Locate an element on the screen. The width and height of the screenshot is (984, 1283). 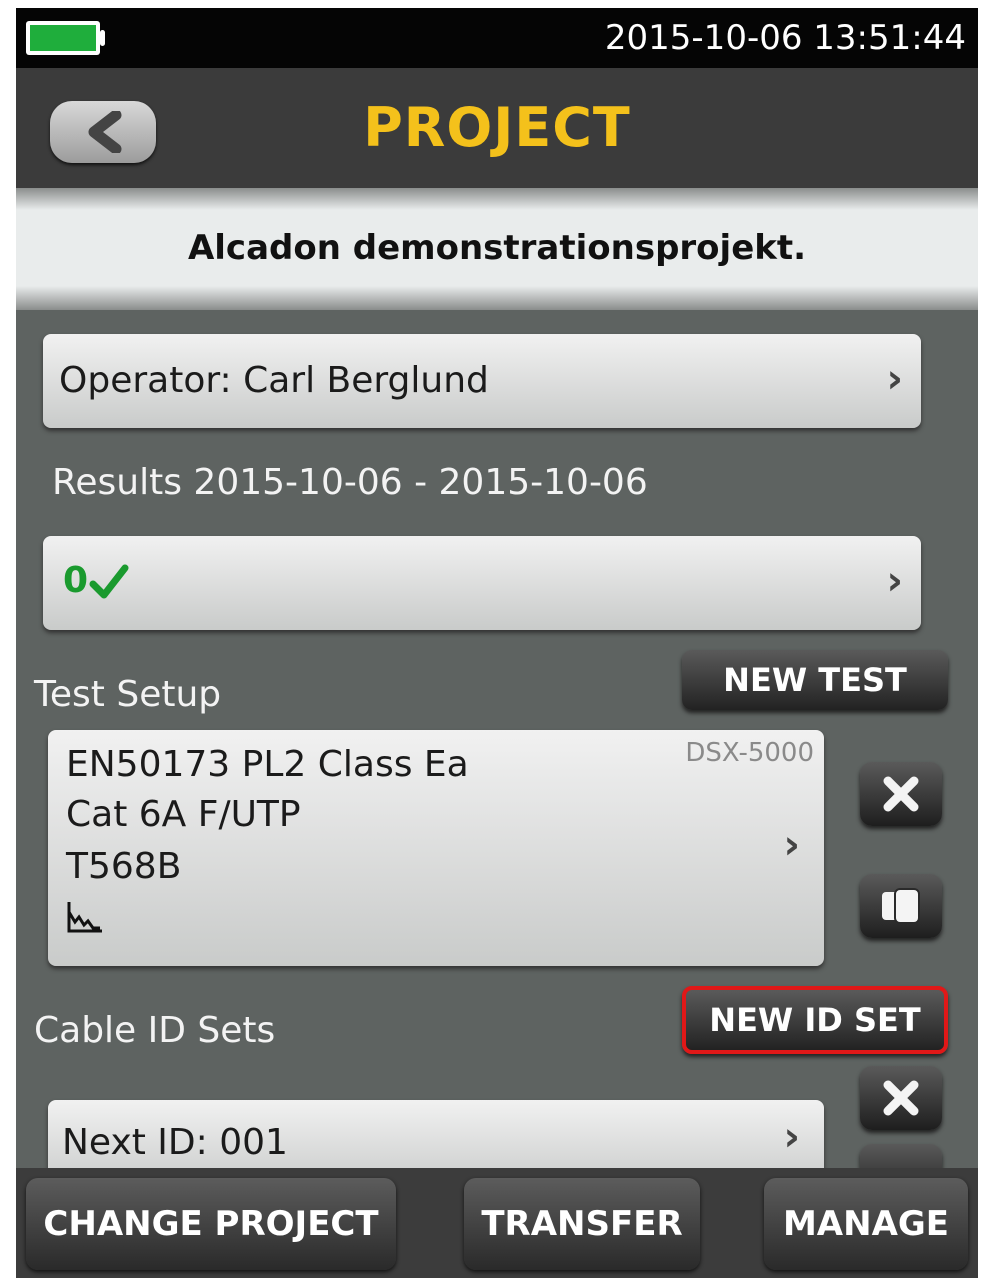
delete-id-set-button is located at coordinates (901, 1098).